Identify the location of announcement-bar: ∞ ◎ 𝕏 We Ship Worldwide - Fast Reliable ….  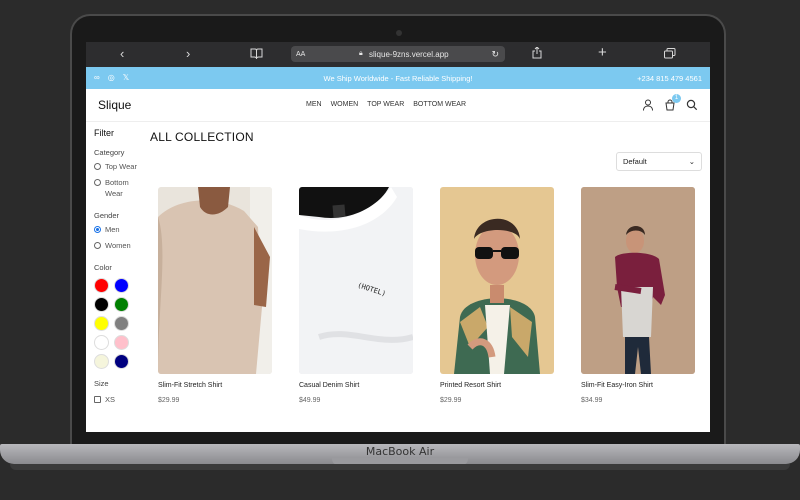
(398, 78).